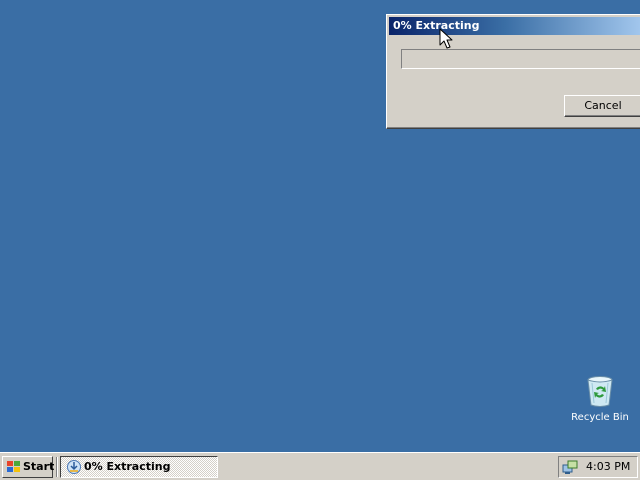 This screenshot has height=480, width=640. What do you see at coordinates (570, 467) in the screenshot?
I see `network-icon` at bounding box center [570, 467].